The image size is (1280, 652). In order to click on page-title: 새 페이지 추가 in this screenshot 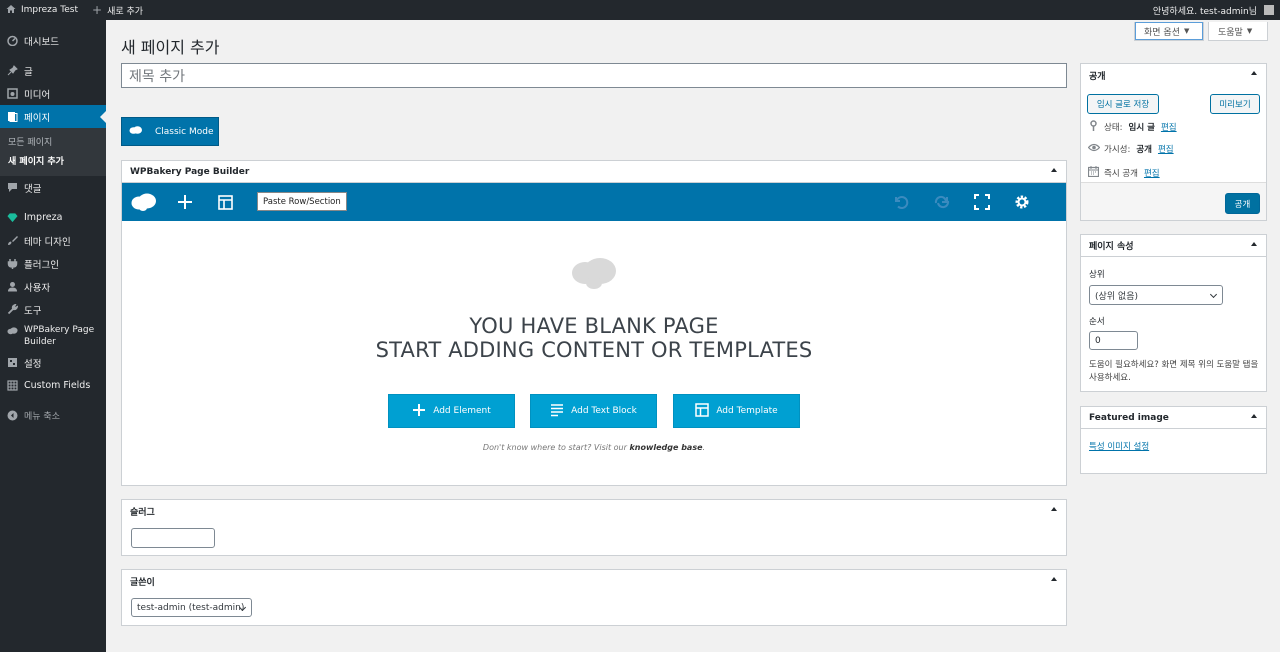, I will do `click(170, 47)`.